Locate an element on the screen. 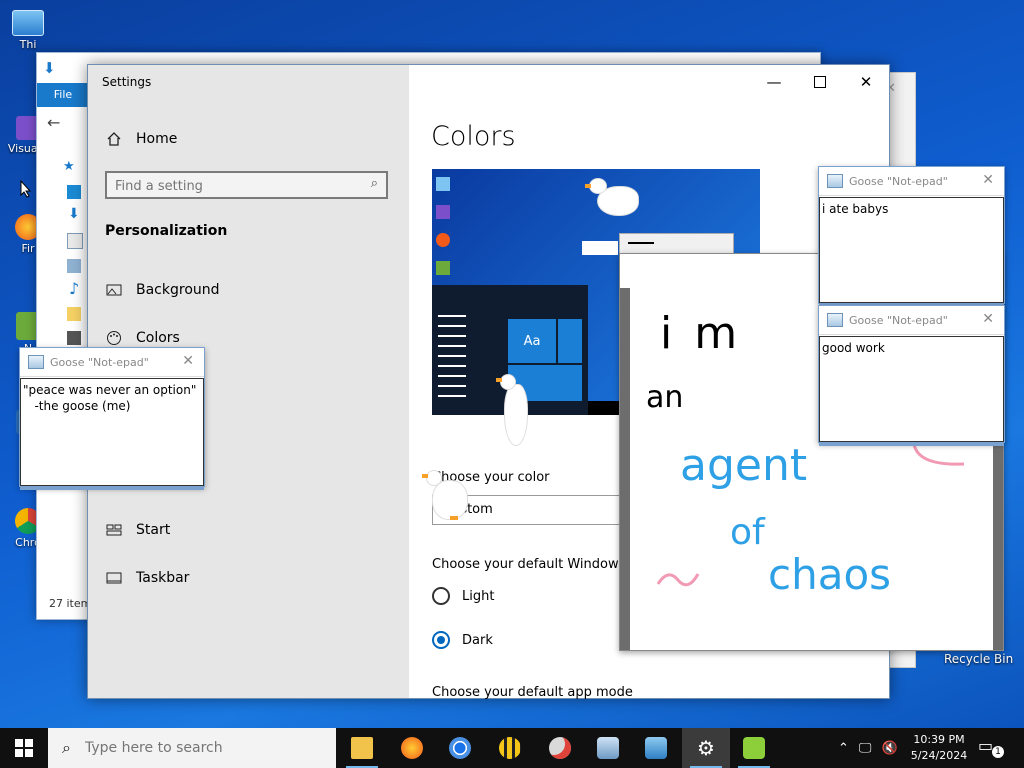 This screenshot has height=768, width=1024. chrome-icon is located at coordinates (460, 748).